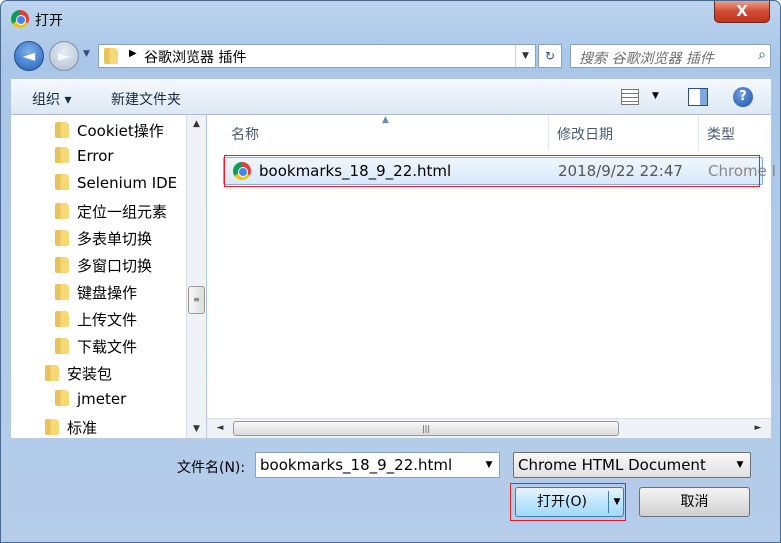  I want to click on scroll-left-icon: ◄, so click(220, 428).